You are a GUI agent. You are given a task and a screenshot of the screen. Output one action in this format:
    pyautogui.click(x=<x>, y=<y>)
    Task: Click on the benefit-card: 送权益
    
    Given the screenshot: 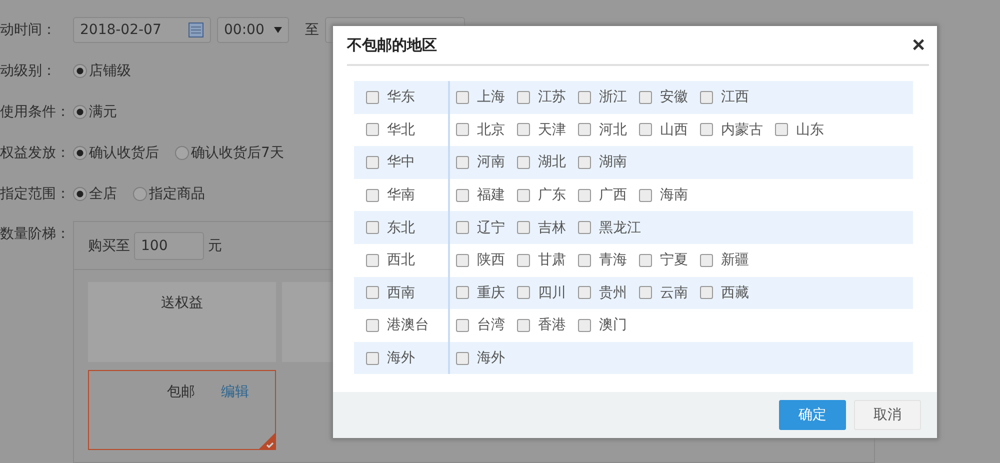 What is the action you would take?
    pyautogui.click(x=182, y=322)
    